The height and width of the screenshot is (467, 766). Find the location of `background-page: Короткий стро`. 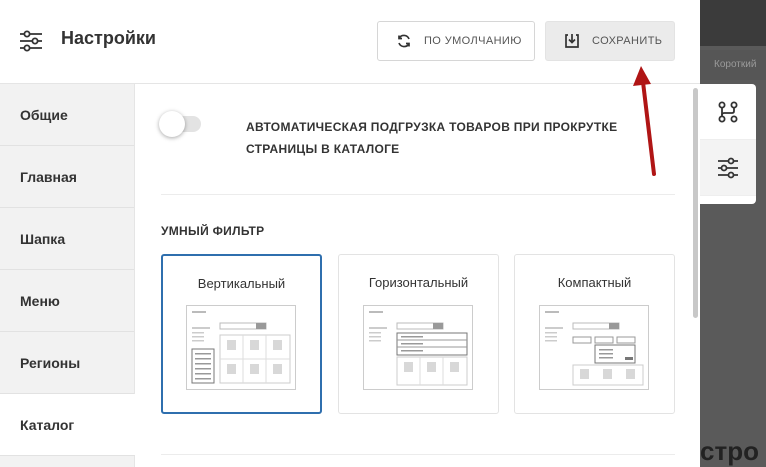

background-page: Короткий стро is located at coordinates (733, 233).